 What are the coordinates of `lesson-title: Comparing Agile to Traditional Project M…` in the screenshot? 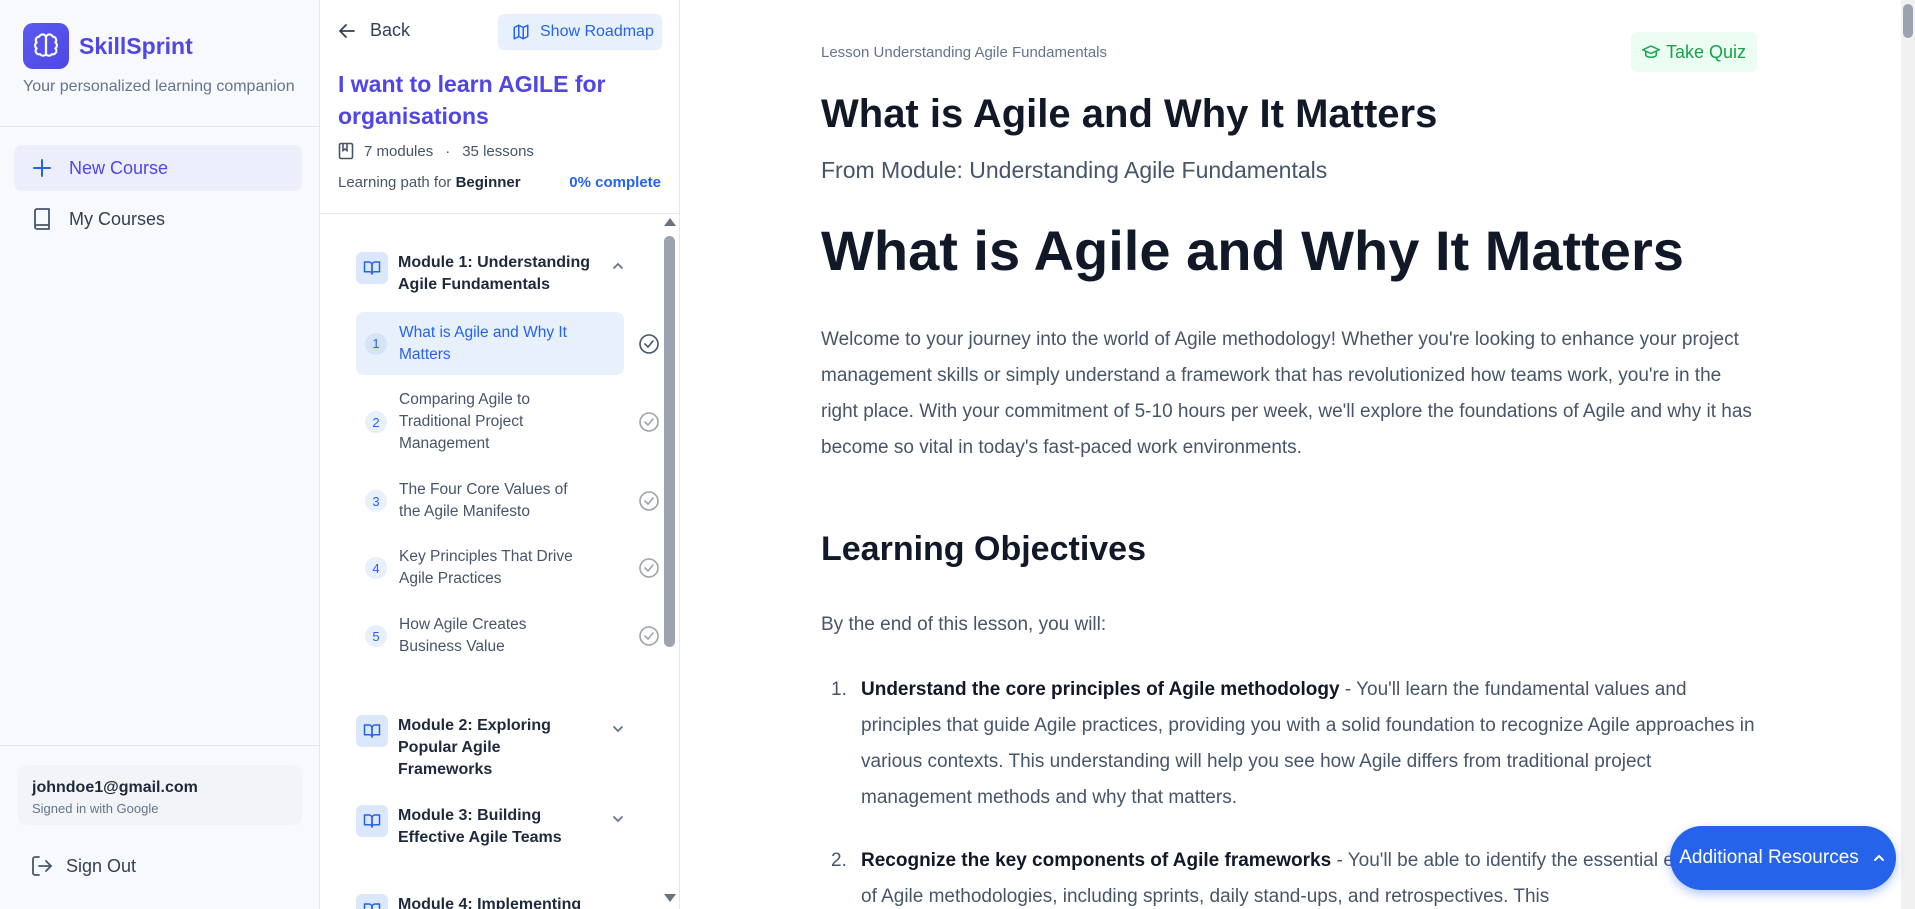 It's located at (464, 421).